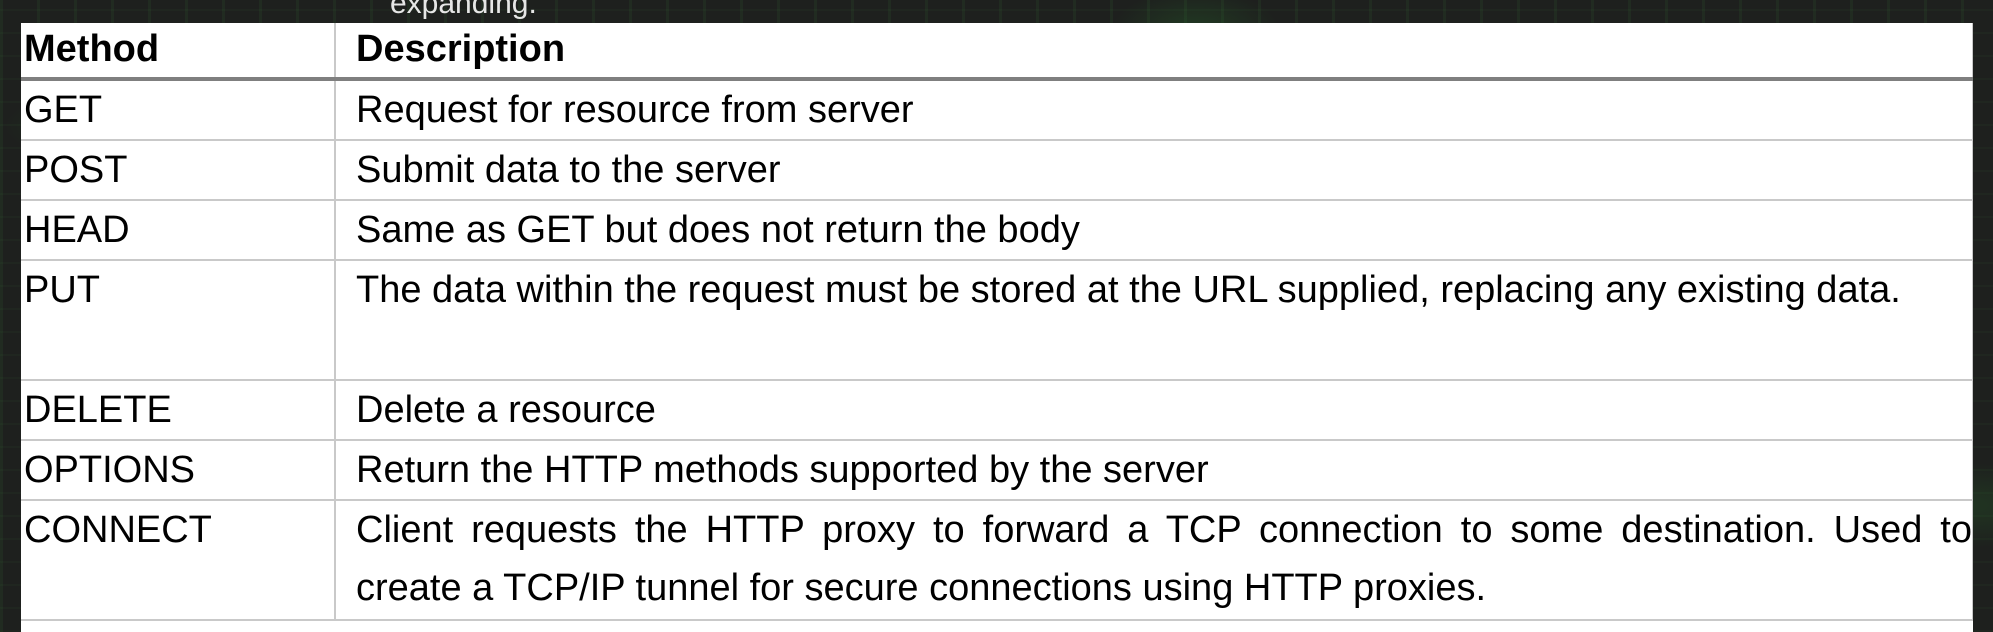 Image resolution: width=1993 pixels, height=632 pixels. What do you see at coordinates (1154, 110) in the screenshot?
I see `description-cell: Request for resource from server` at bounding box center [1154, 110].